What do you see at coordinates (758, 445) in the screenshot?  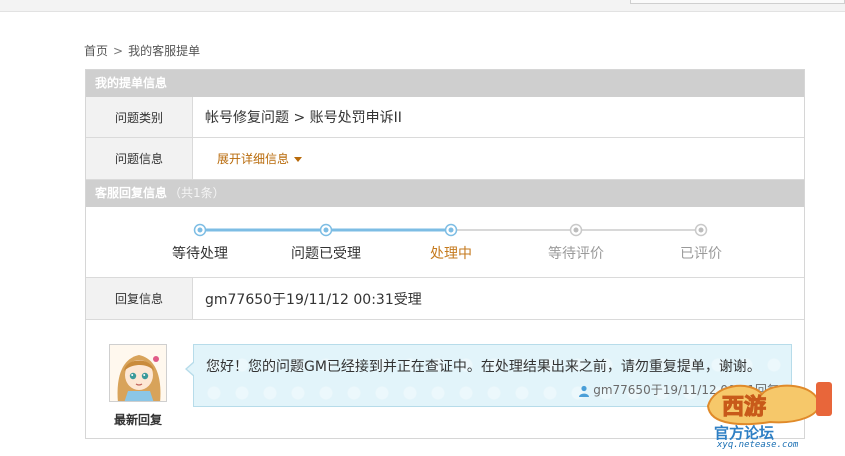 I see `watermark-url: xyq.netease.com` at bounding box center [758, 445].